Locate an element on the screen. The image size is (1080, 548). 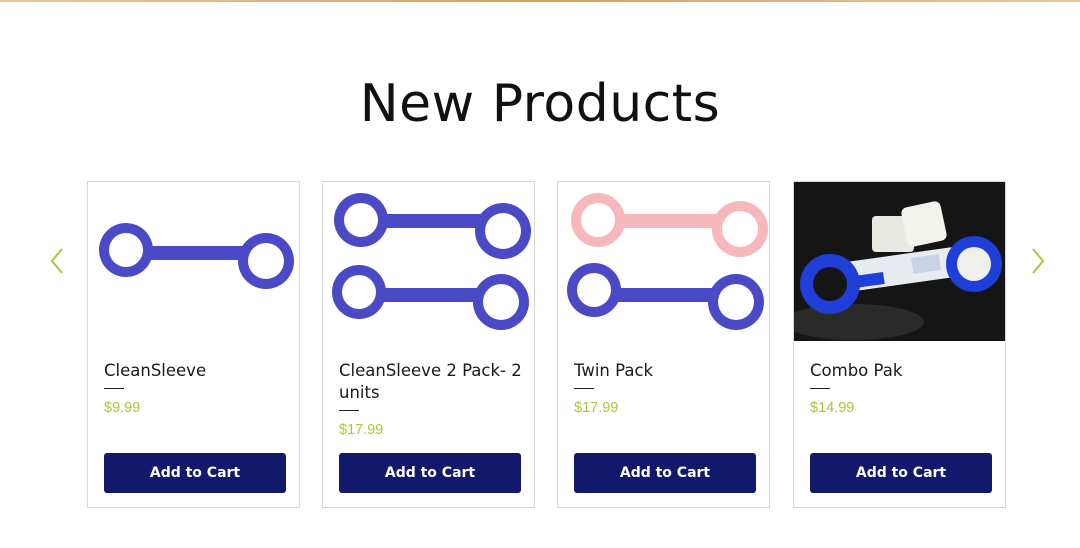
section-title: New Products is located at coordinates (540, 104).